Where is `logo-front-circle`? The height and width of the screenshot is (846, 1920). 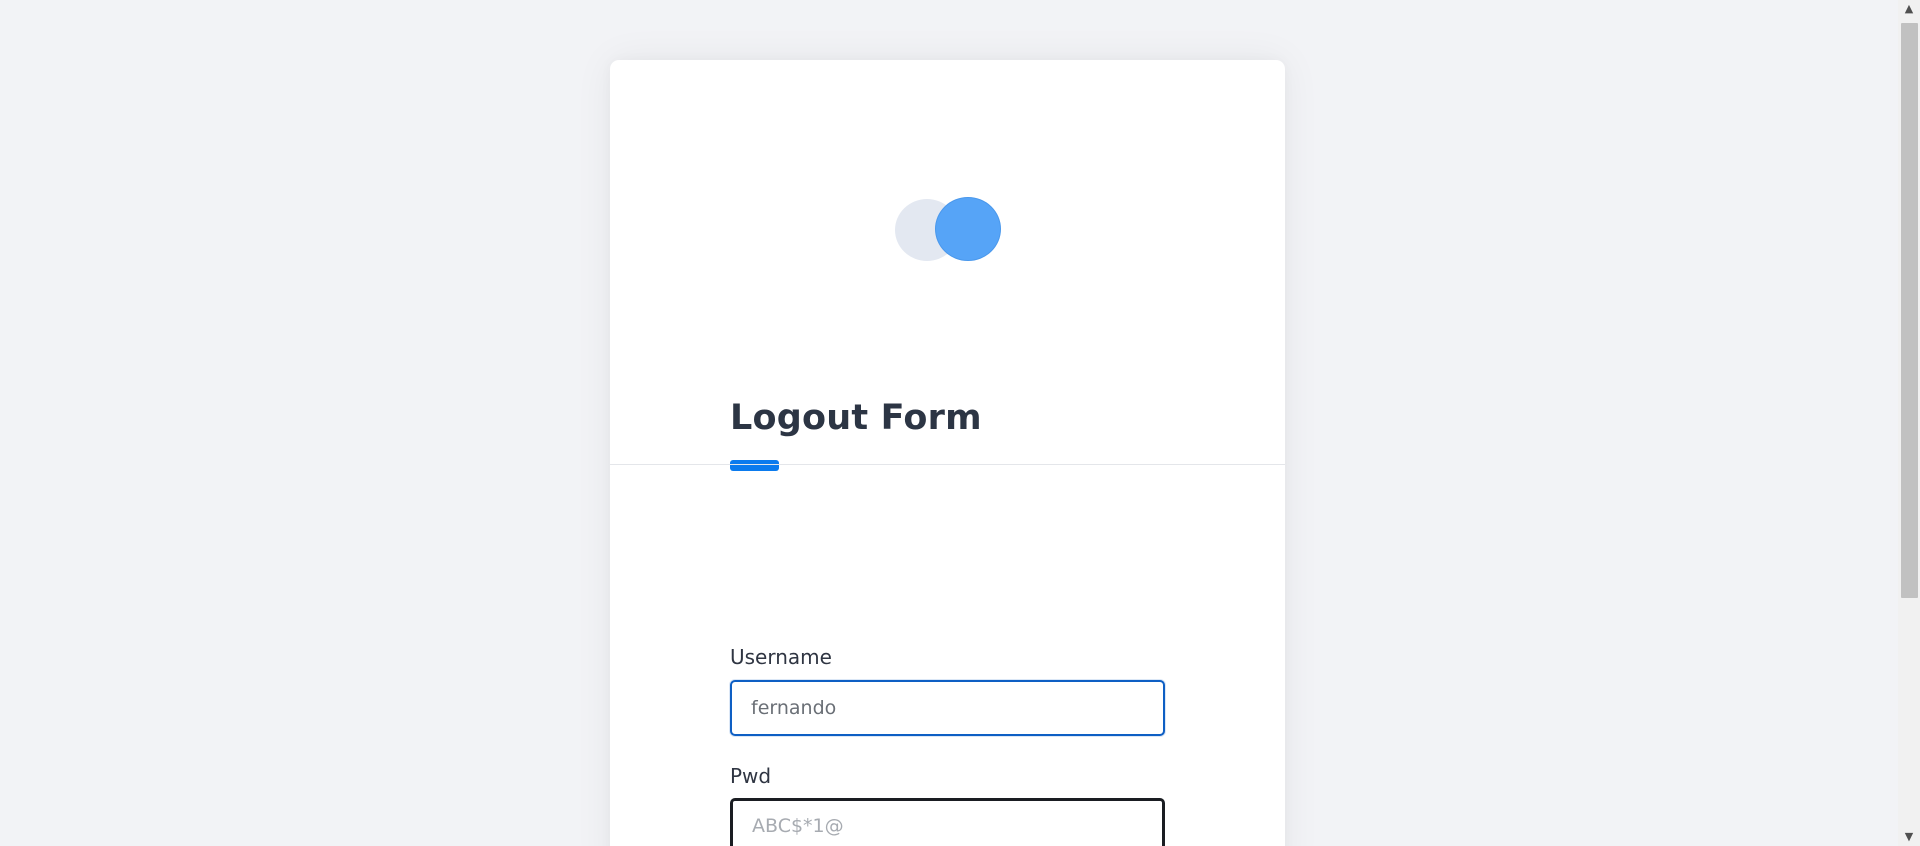
logo-front-circle is located at coordinates (968, 229).